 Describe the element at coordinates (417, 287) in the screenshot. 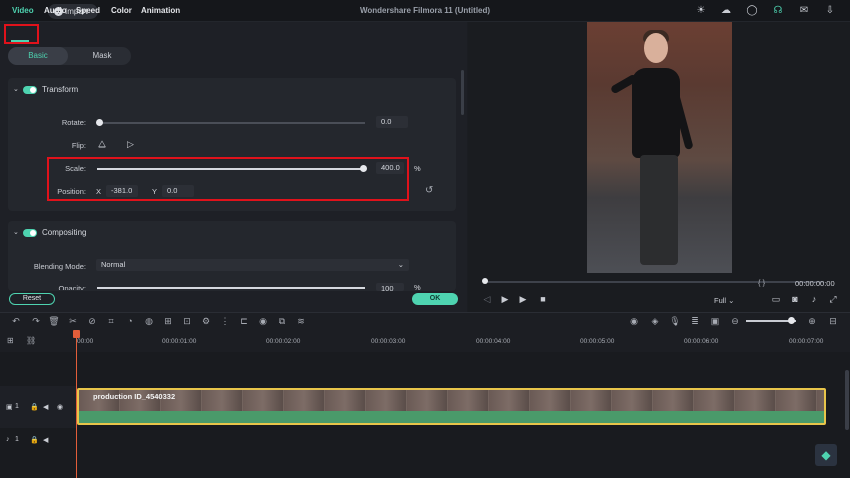

I see `opacity-unit: %` at that location.